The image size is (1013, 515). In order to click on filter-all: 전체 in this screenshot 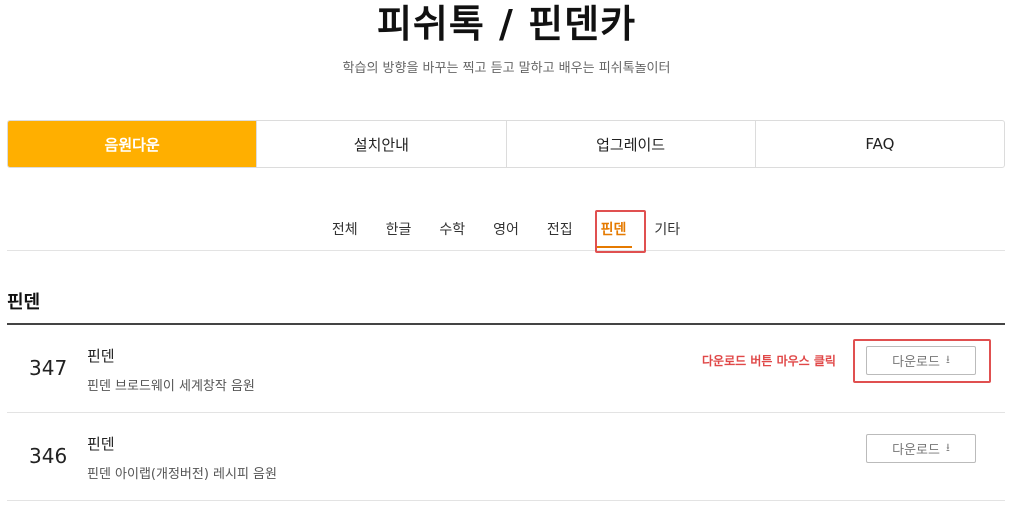, I will do `click(345, 230)`.